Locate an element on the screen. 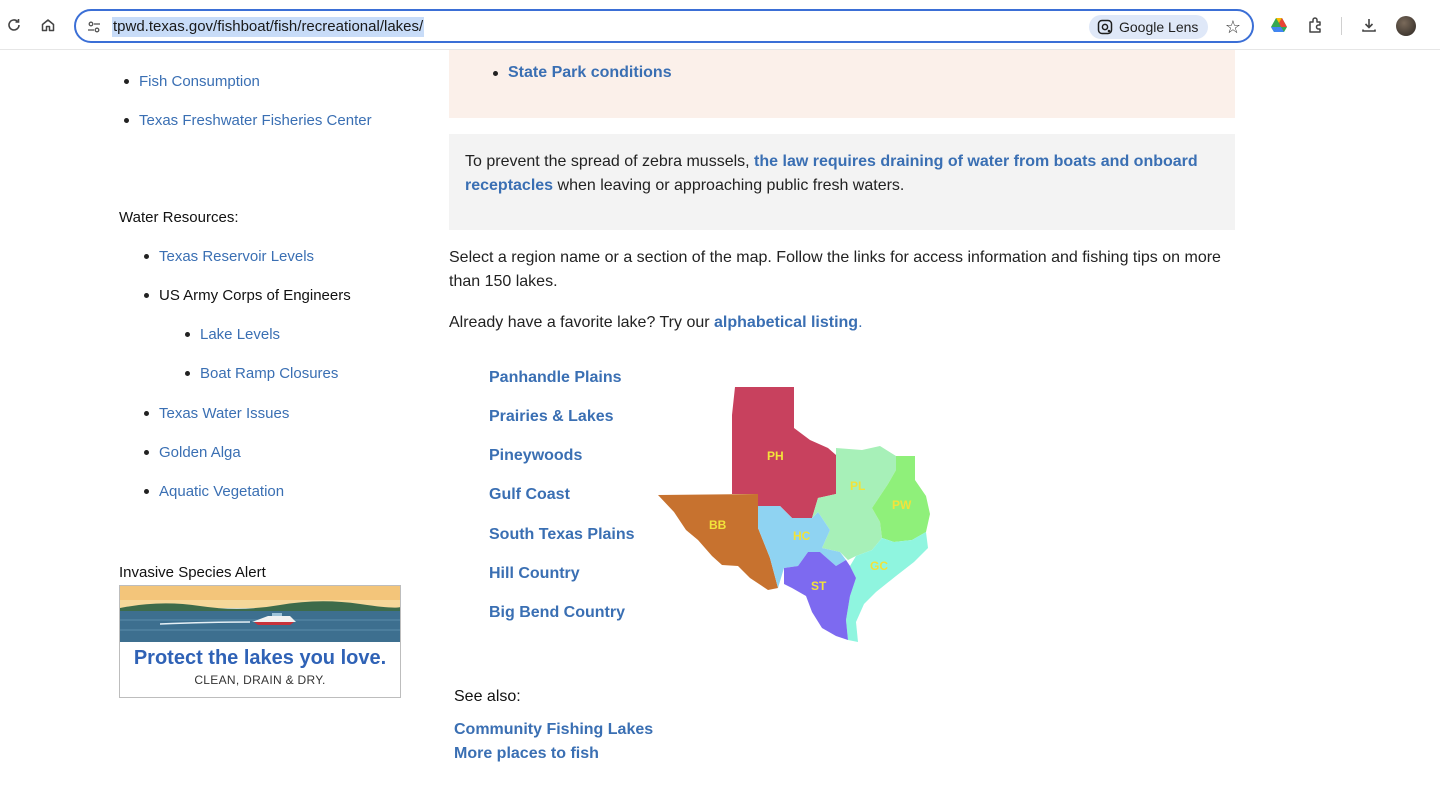 The image size is (1440, 791). ad-title: Protect the lakes you love. is located at coordinates (260, 658).